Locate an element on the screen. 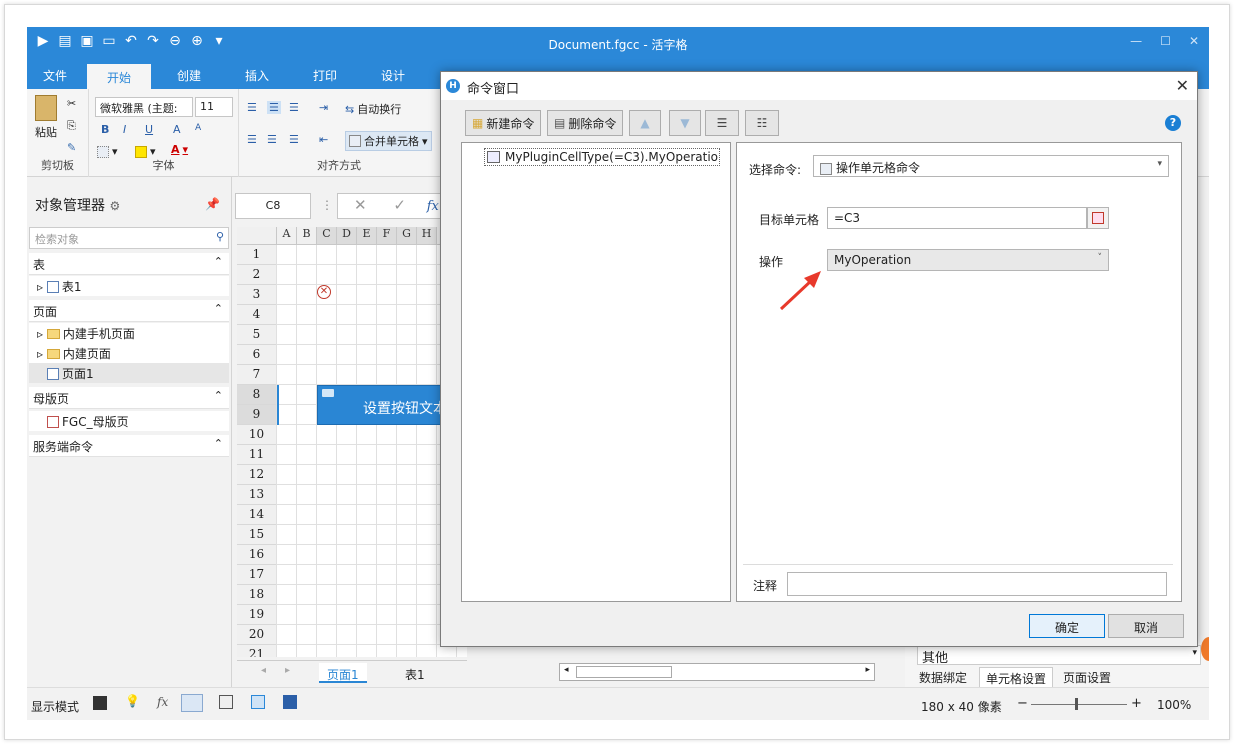 This screenshot has height=744, width=1235. cancel-button: 取消 is located at coordinates (1146, 626).